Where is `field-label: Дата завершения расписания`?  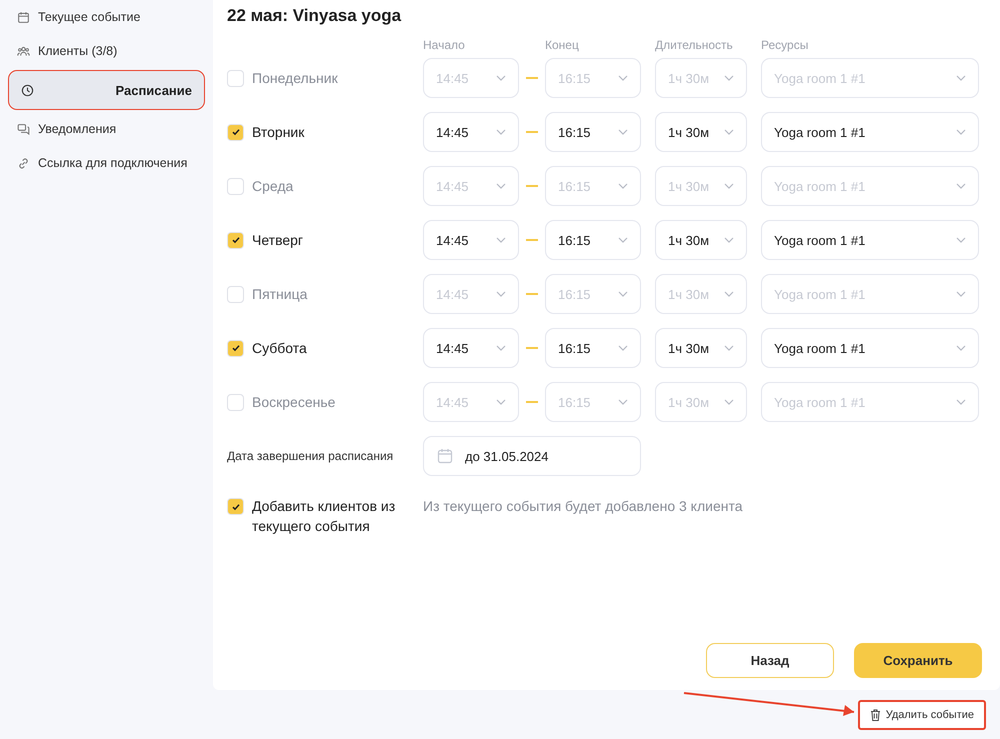
field-label: Дата завершения расписания is located at coordinates (310, 456).